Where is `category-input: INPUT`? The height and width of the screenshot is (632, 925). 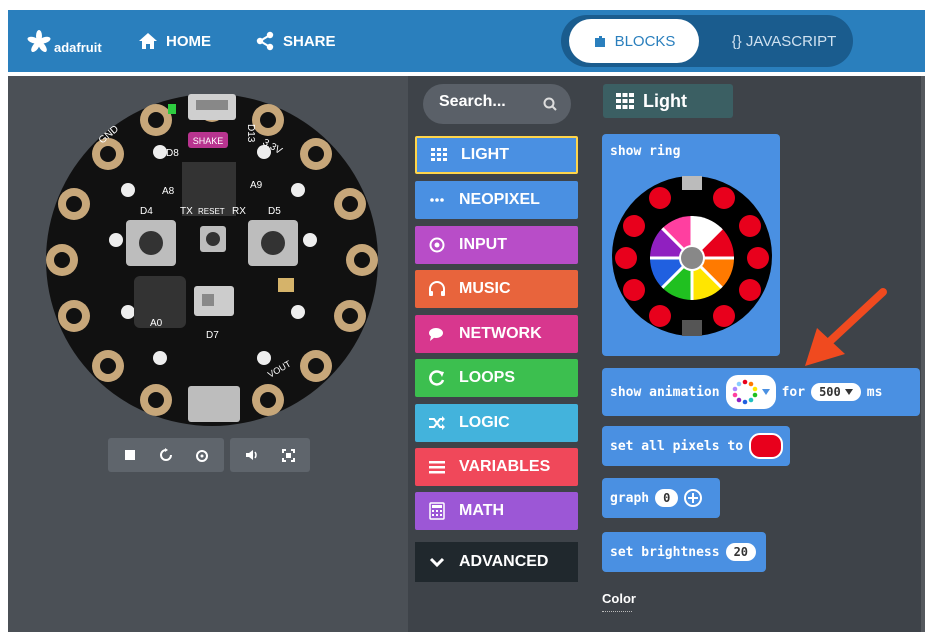 category-input: INPUT is located at coordinates (496, 245).